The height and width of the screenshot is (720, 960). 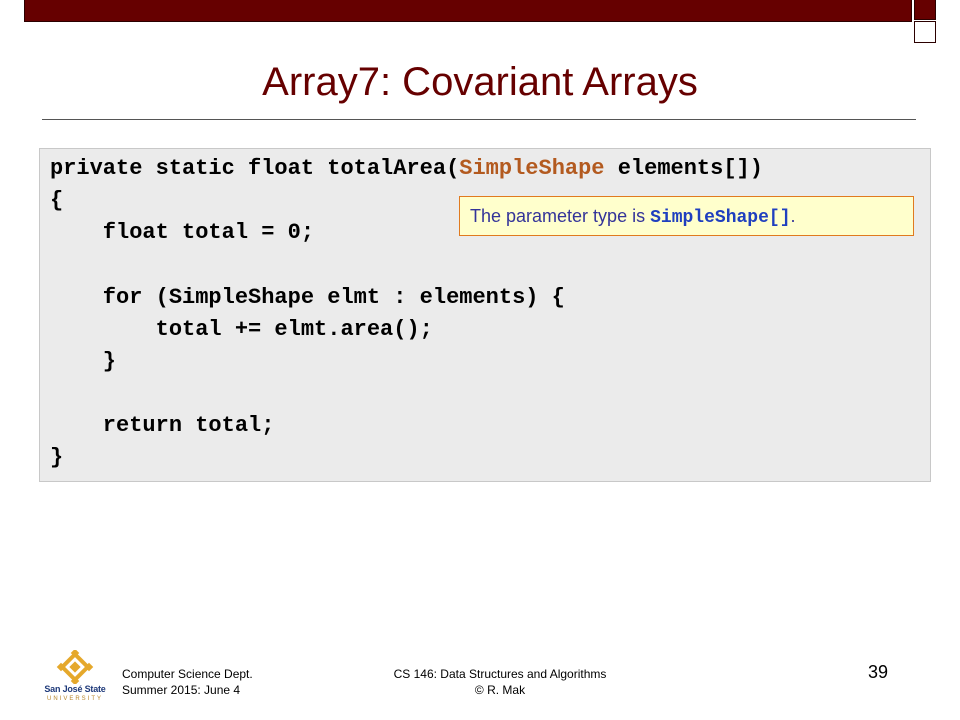 I want to click on page-number: 39, so click(x=878, y=672).